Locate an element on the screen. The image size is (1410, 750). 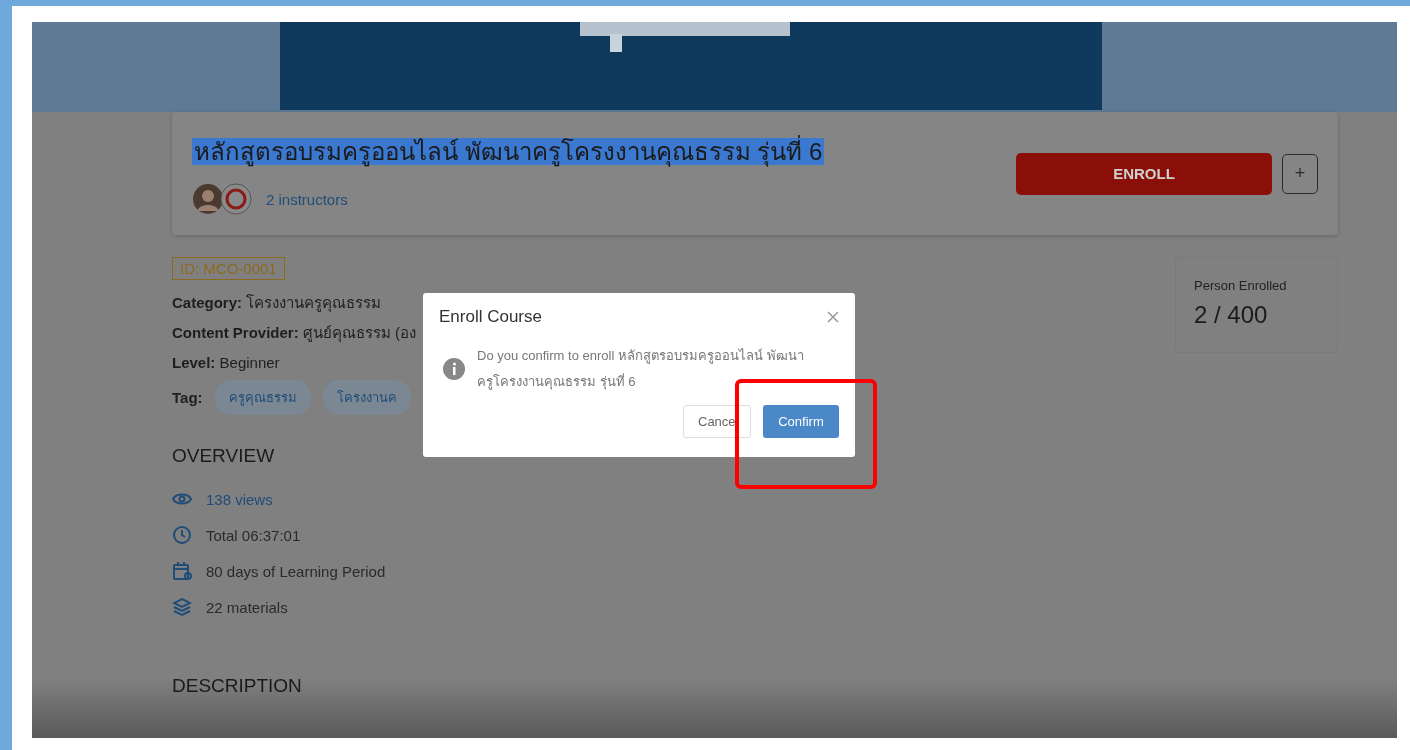
instructors-link: 2 instructors is located at coordinates (307, 199).